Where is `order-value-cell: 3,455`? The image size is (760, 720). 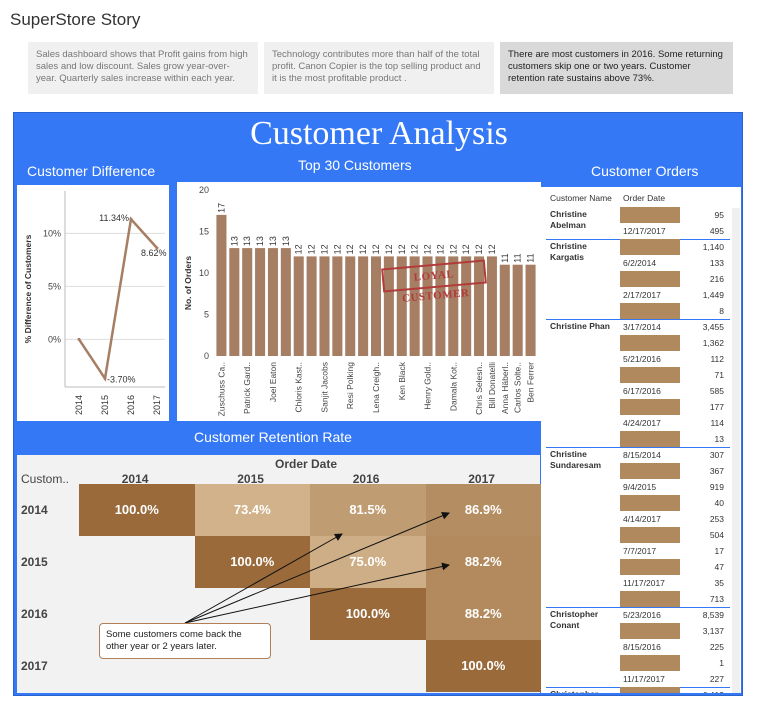 order-value-cell: 3,455 is located at coordinates (703, 327).